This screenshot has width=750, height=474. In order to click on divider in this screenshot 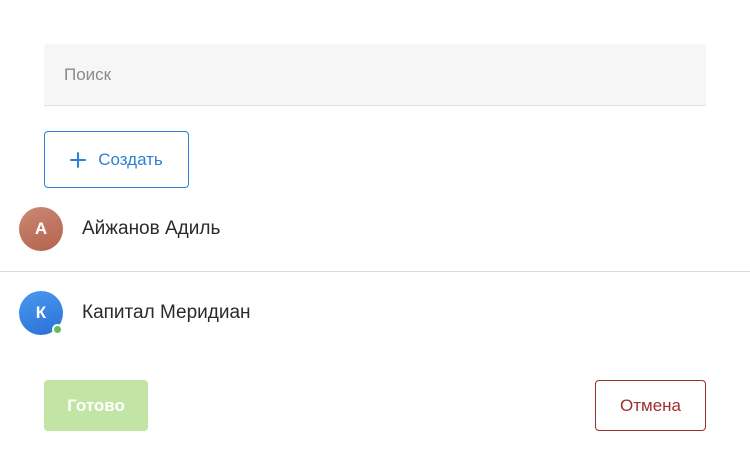, I will do `click(375, 271)`.